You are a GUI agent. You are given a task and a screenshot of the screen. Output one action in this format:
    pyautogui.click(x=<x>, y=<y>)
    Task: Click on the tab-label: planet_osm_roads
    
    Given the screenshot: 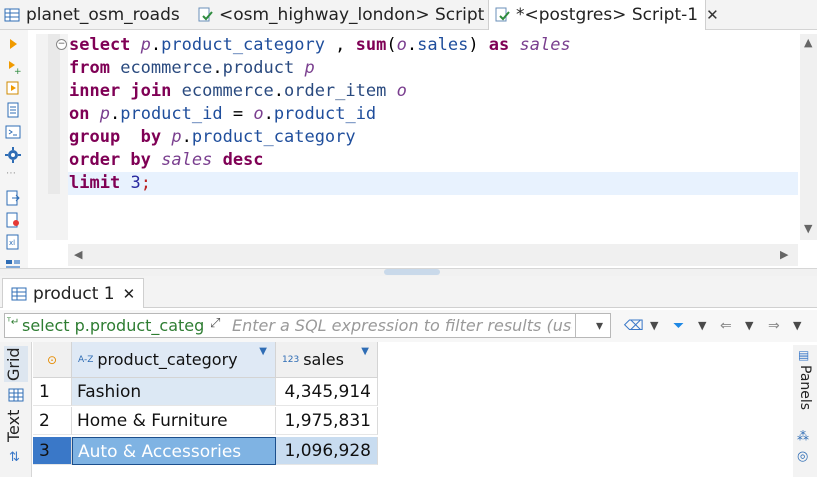 What is the action you would take?
    pyautogui.click(x=103, y=15)
    